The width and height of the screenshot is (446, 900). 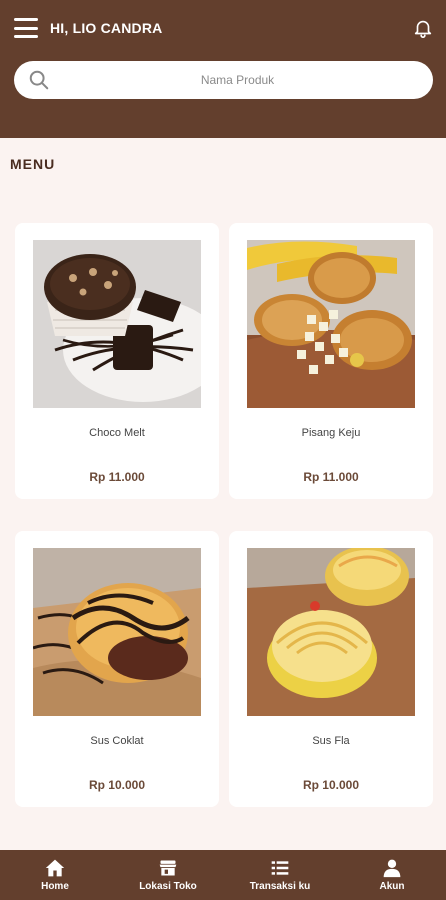 What do you see at coordinates (423, 28) in the screenshot?
I see `bell-icon` at bounding box center [423, 28].